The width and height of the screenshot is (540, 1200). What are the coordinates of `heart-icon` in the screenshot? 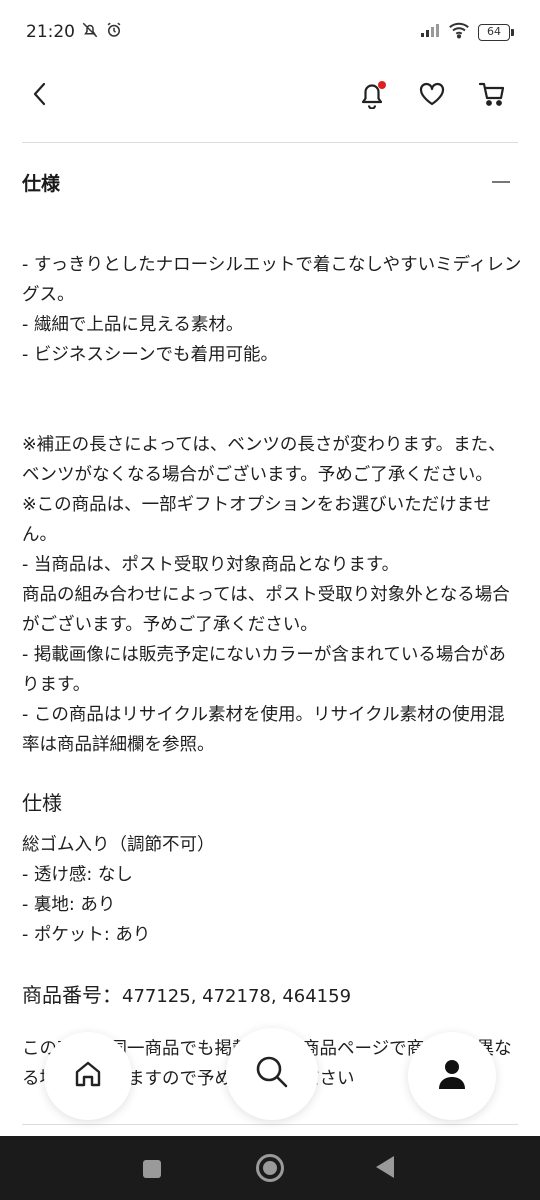 It's located at (432, 96).